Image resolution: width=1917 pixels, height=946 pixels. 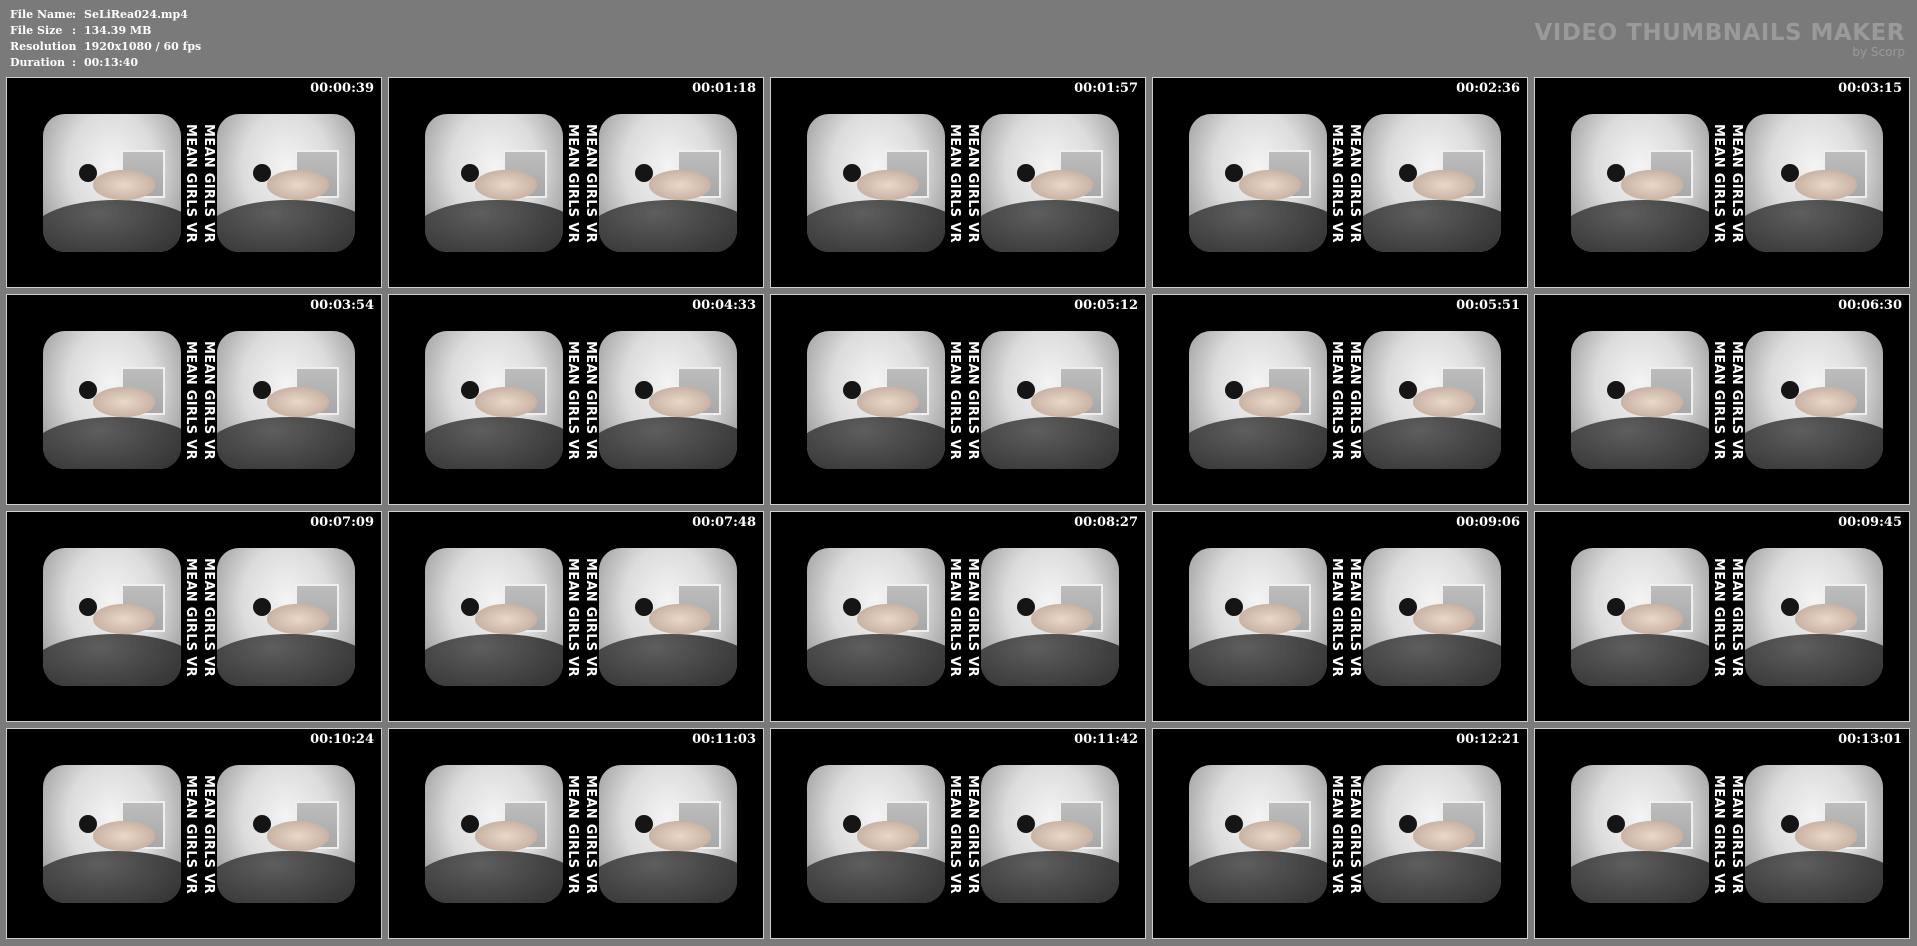 What do you see at coordinates (1106, 739) in the screenshot?
I see `timestamp: 00:11:42` at bounding box center [1106, 739].